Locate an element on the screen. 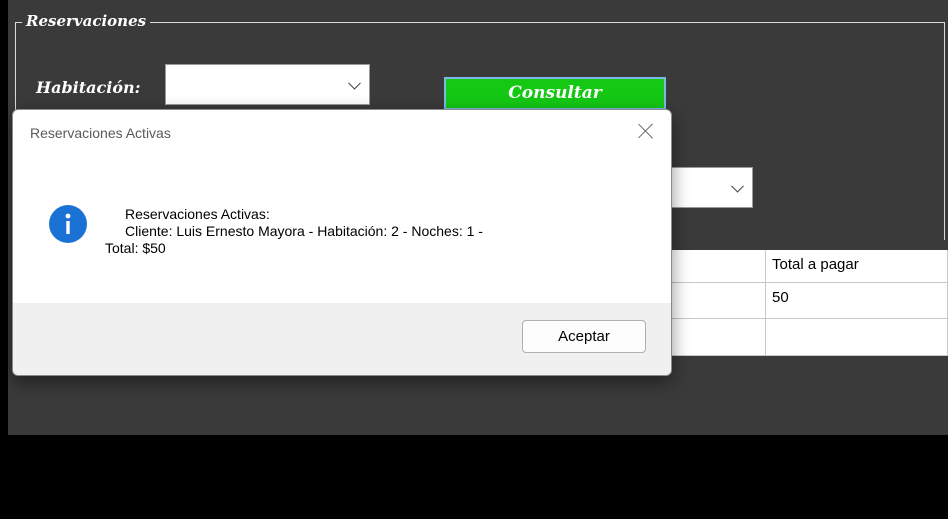  grid-cell-total: 50 is located at coordinates (857, 301).